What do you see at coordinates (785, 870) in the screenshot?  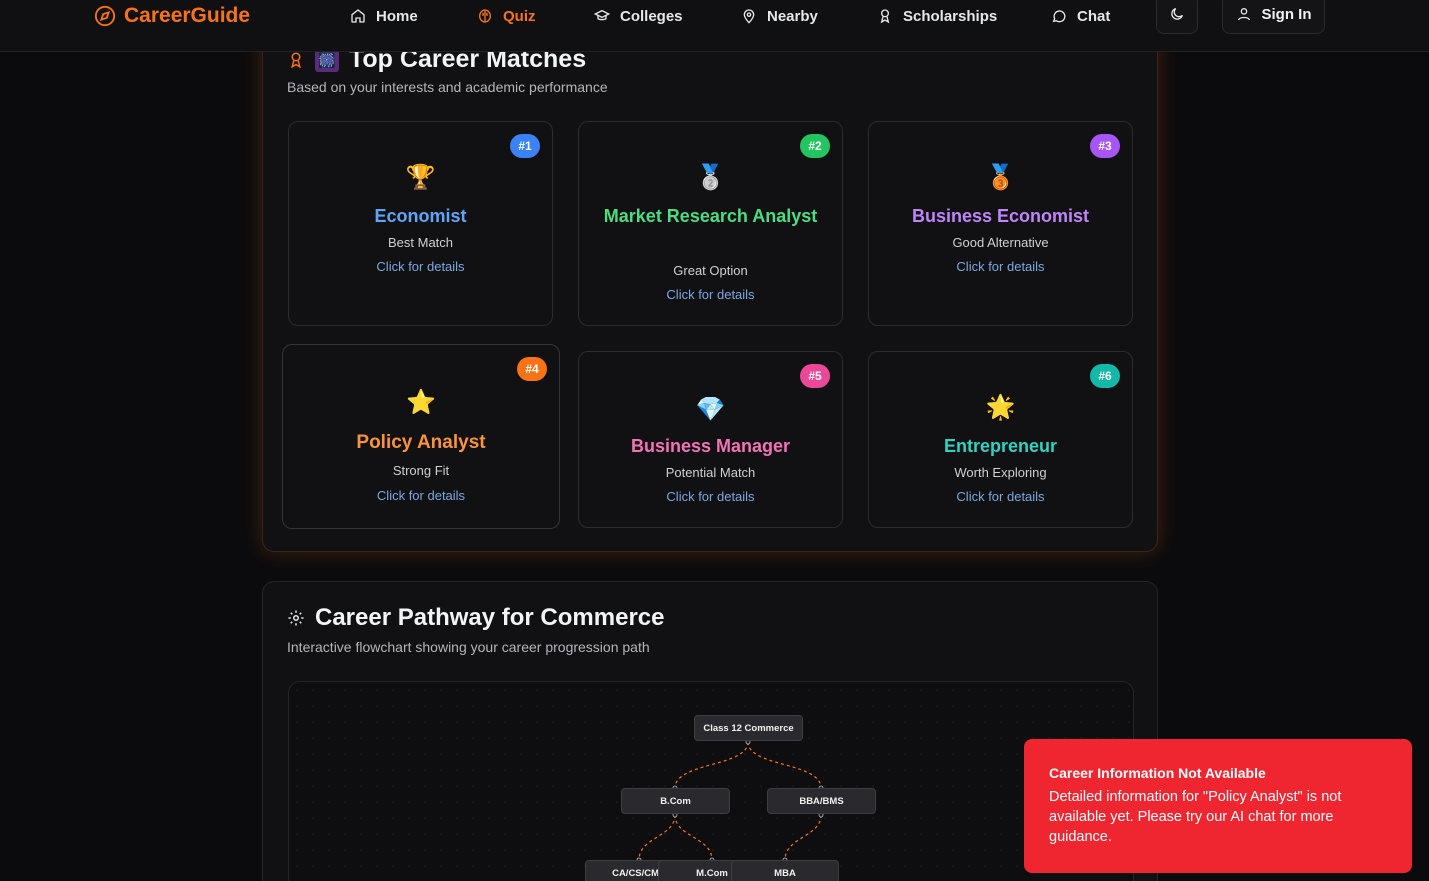 I see `flow-node-mba: MBA` at bounding box center [785, 870].